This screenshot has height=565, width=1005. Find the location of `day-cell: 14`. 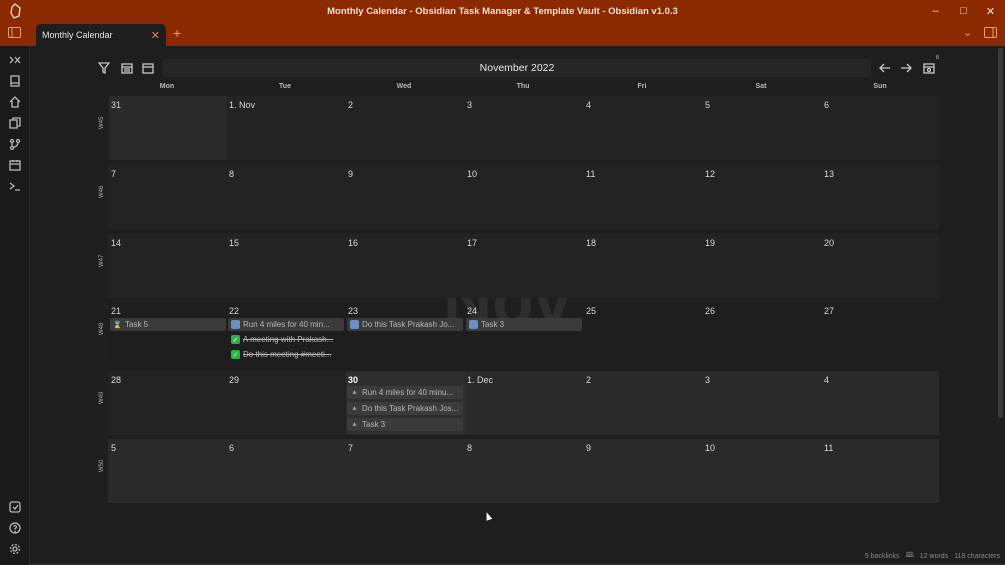

day-cell: 14 is located at coordinates (168, 266).